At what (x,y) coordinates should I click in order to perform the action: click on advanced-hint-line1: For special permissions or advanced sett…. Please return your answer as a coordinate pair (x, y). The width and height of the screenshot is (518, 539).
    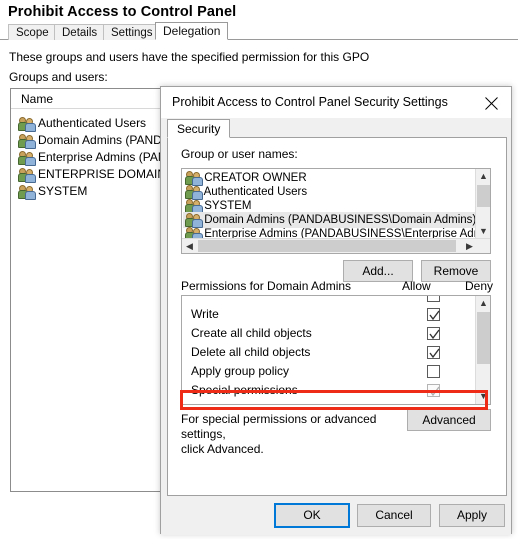
    Looking at the image, I should click on (279, 426).